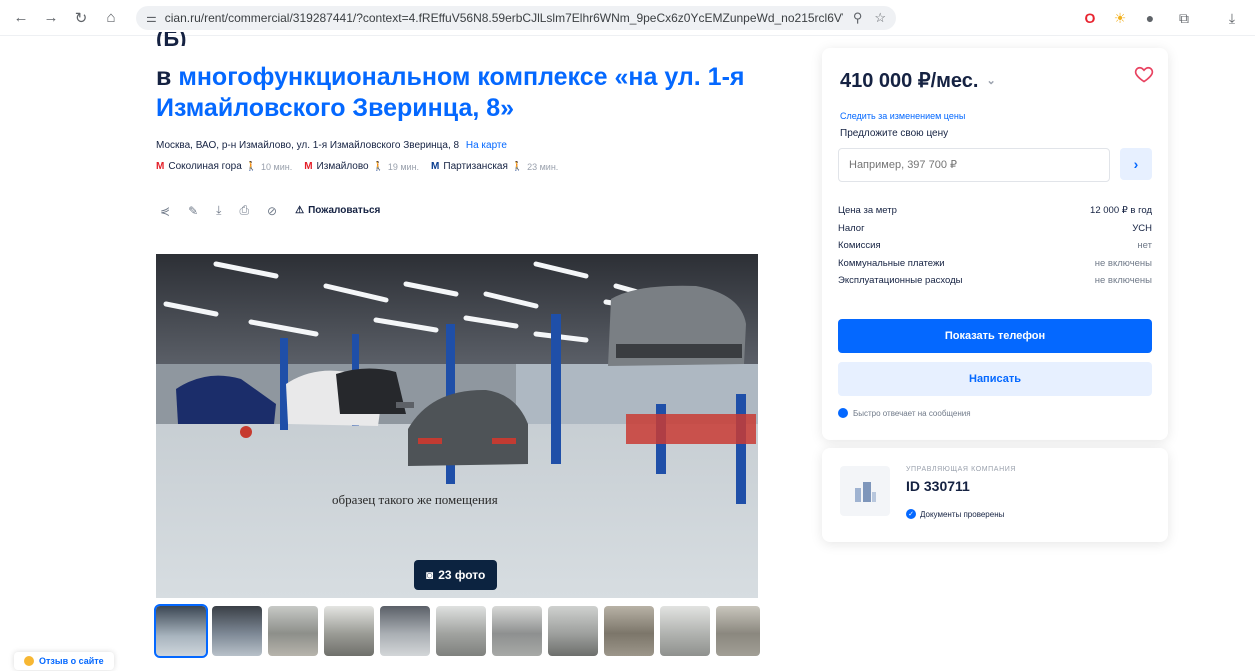 The height and width of the screenshot is (671, 1255). I want to click on offer-price-label: Предложите свою цену, so click(894, 133).